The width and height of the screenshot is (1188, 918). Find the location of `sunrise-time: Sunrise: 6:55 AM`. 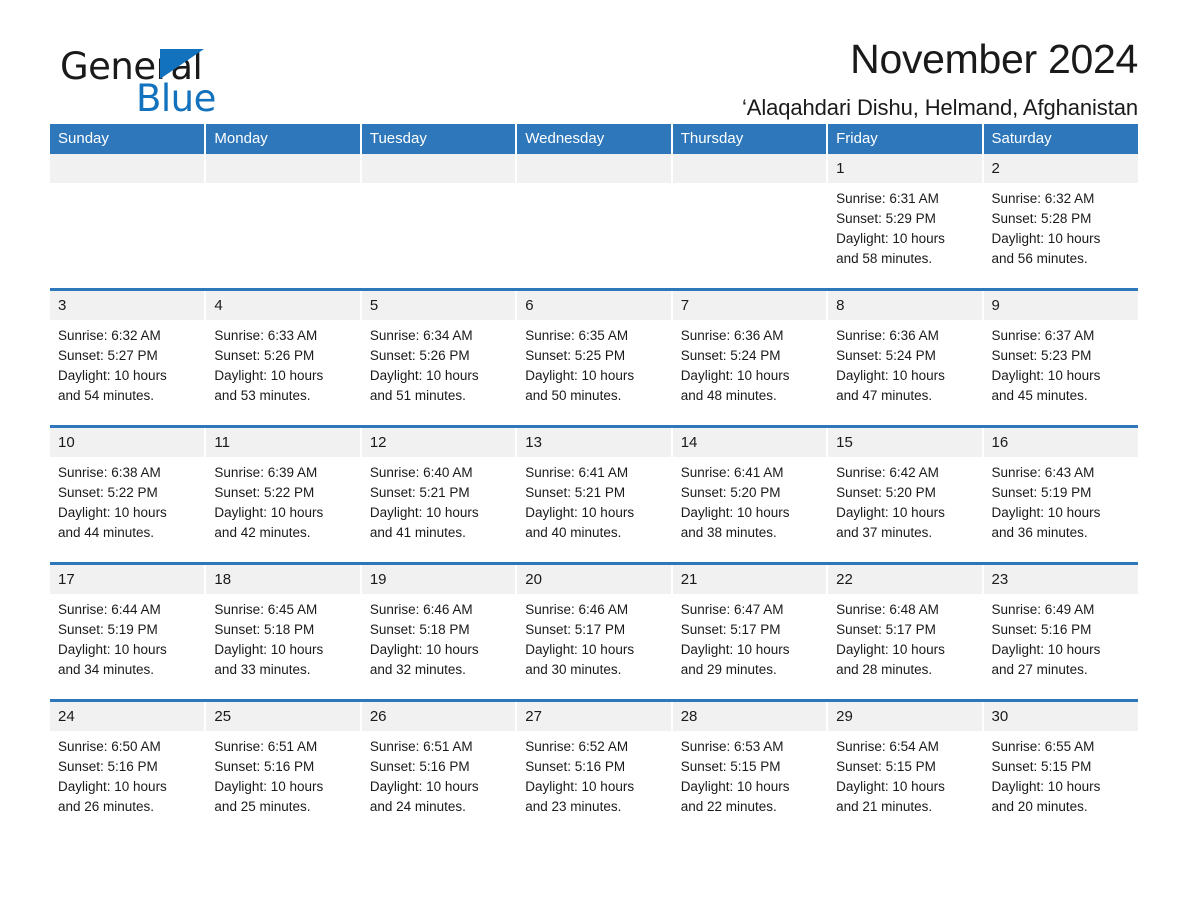

sunrise-time: Sunrise: 6:55 AM is located at coordinates (1043, 746).